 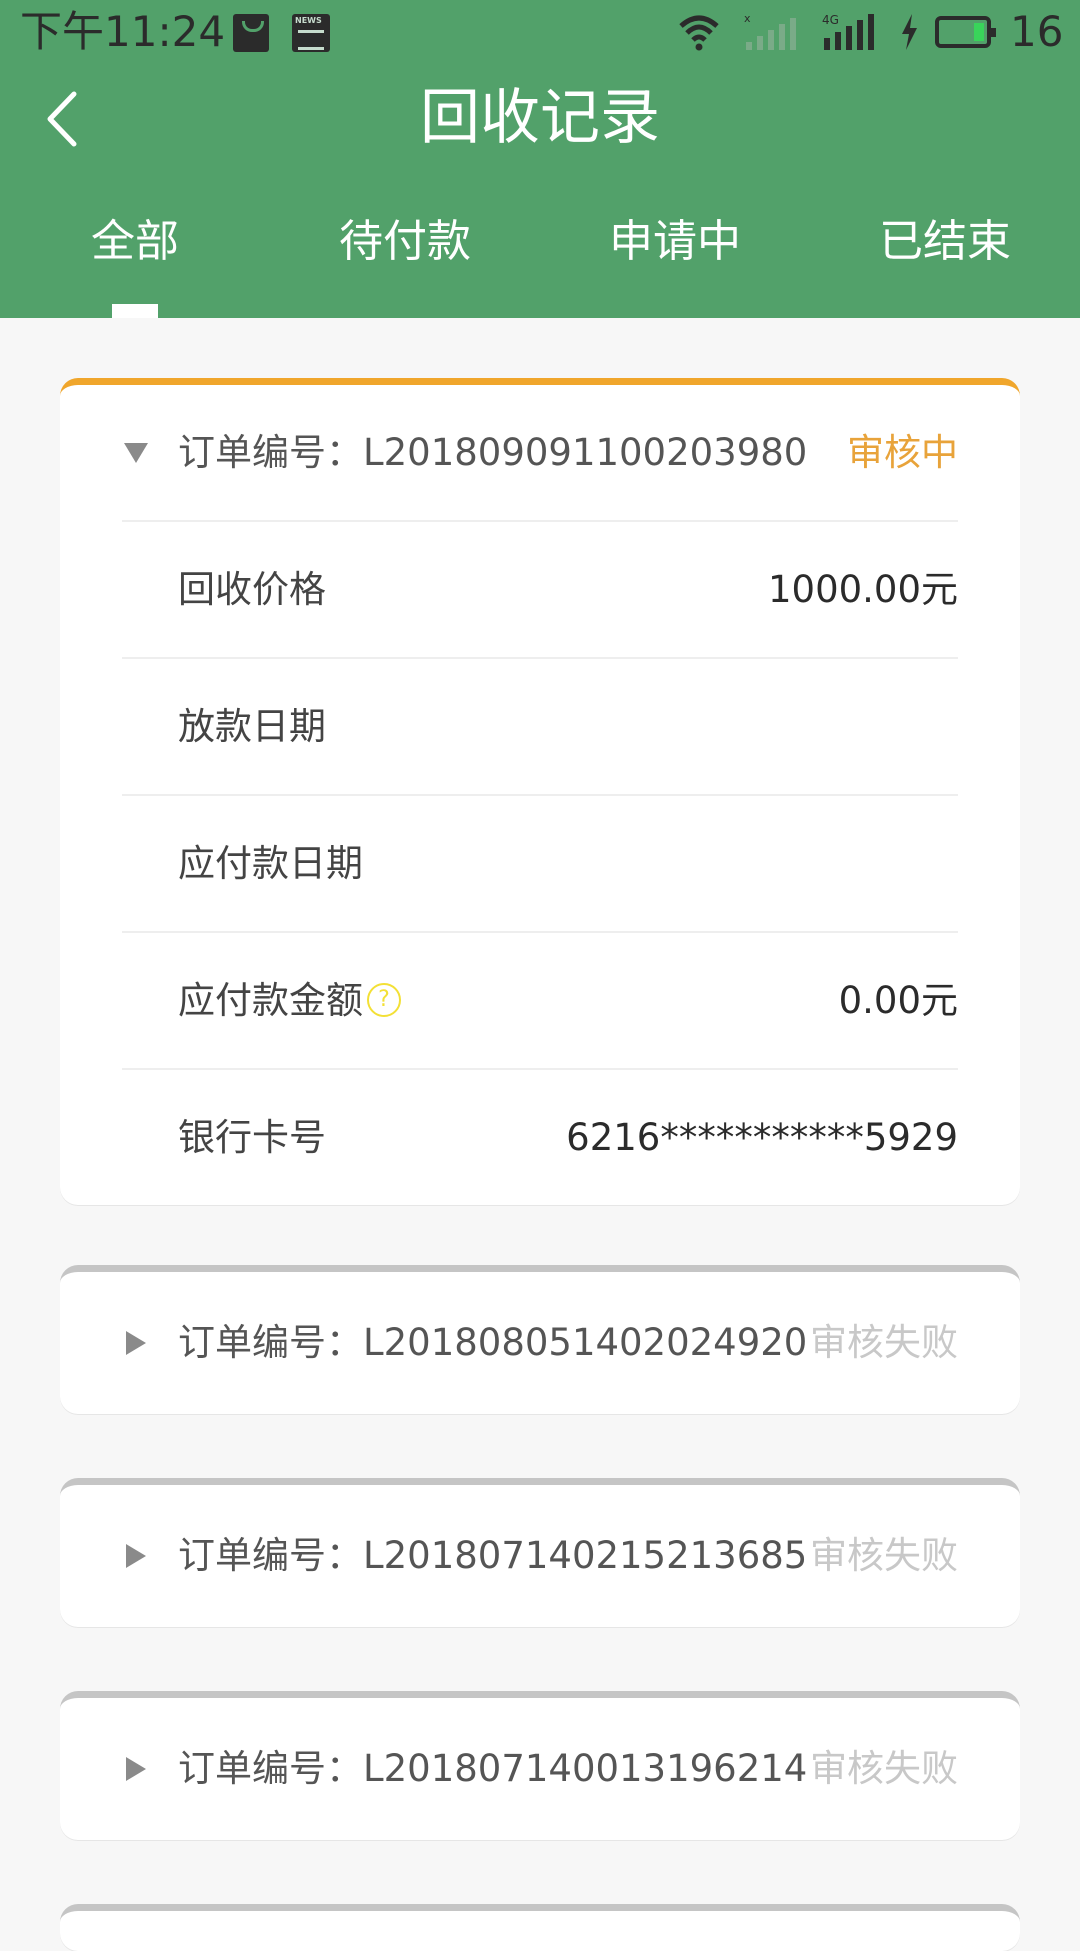 I want to click on field-label-with-help: 应付款金额?, so click(x=289, y=1000).